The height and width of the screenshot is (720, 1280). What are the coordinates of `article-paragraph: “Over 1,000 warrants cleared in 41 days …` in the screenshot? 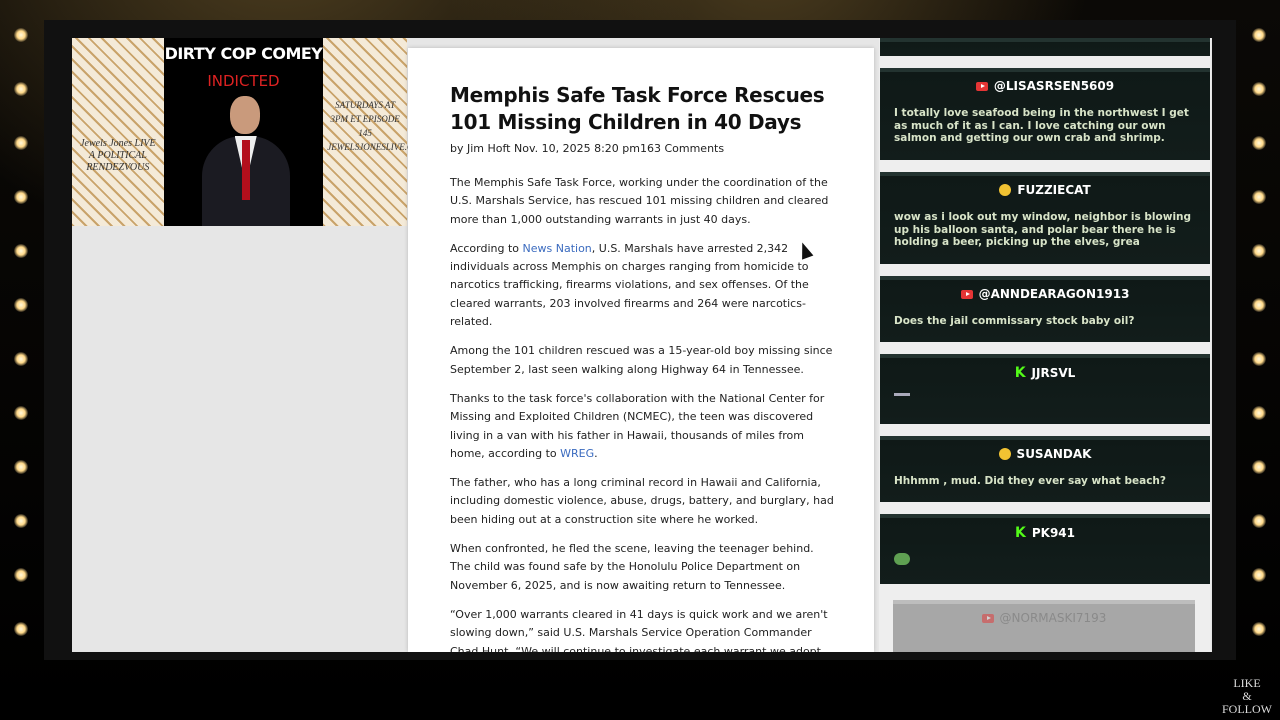 It's located at (639, 629).